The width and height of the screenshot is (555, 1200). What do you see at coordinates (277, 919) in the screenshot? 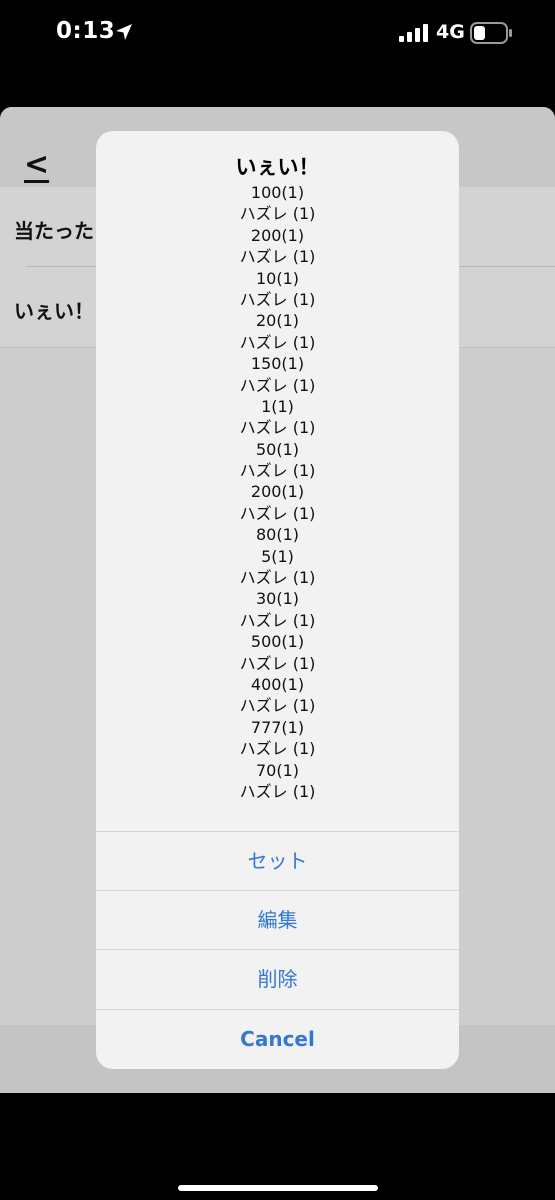
I see `edit-button: 編集` at bounding box center [277, 919].